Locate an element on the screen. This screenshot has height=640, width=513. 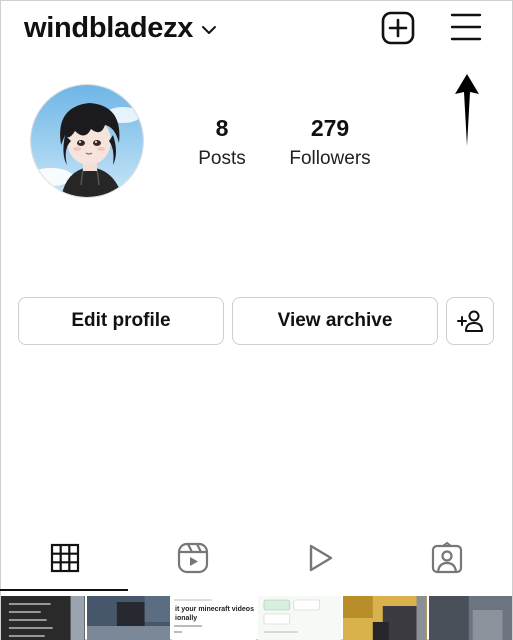
tab-tagged is located at coordinates (447, 558).